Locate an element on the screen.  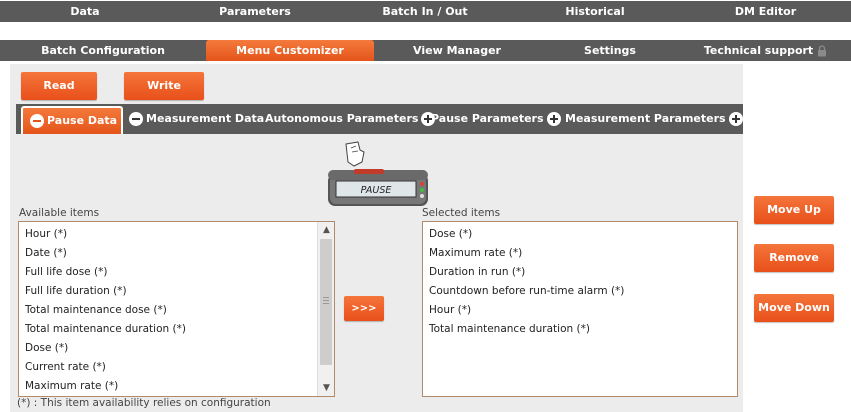
list-item: Current rate (*) is located at coordinates (168, 367).